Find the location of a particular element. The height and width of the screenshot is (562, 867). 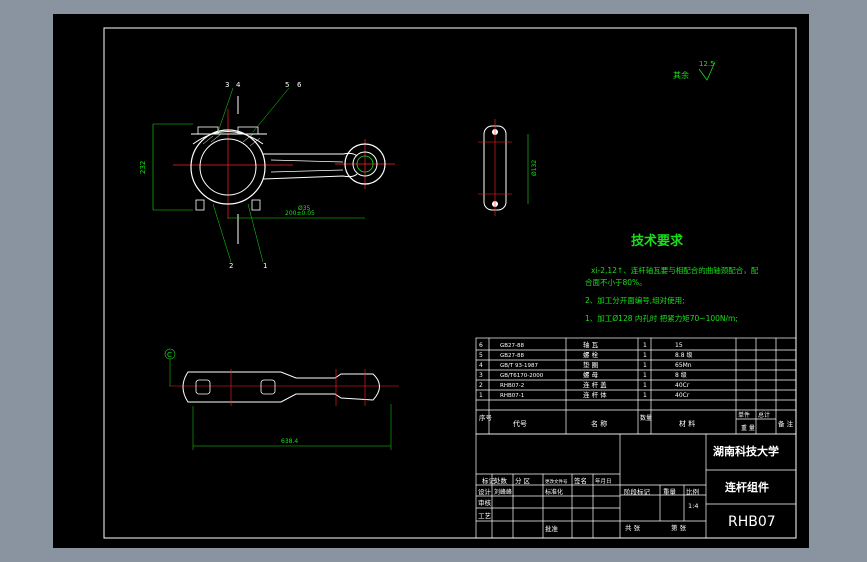

requirement-line: 2、加工分开面编号,组对使用; is located at coordinates (635, 300).